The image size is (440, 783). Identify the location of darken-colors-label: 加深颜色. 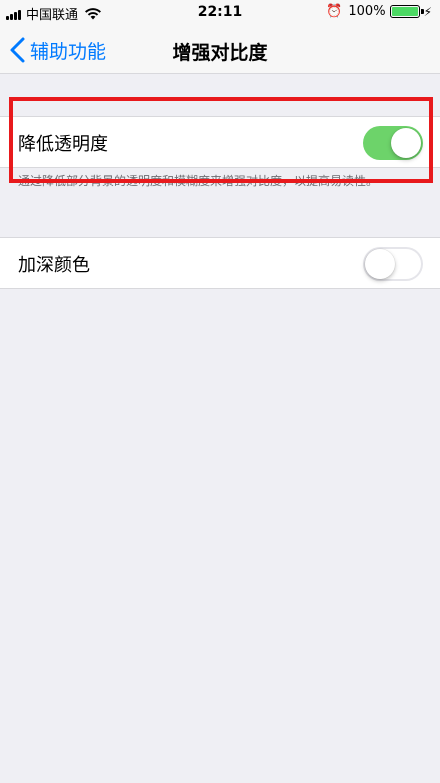
(54, 265).